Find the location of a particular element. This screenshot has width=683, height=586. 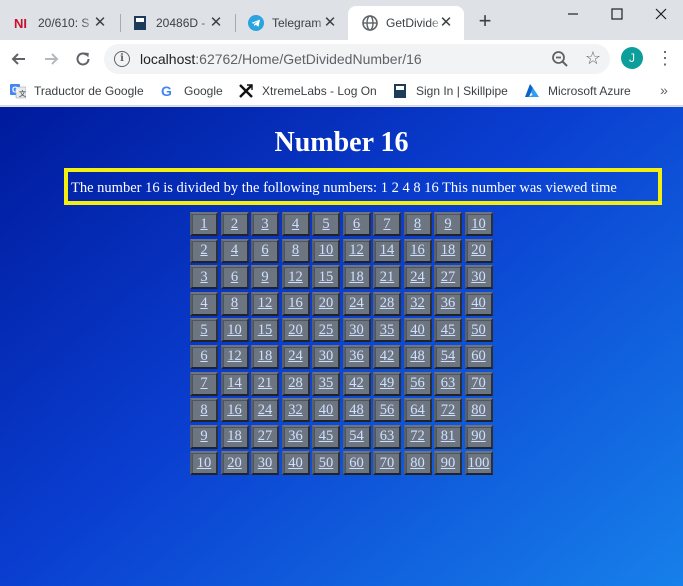

tab-3: Telegram ✕ is located at coordinates (291, 23).